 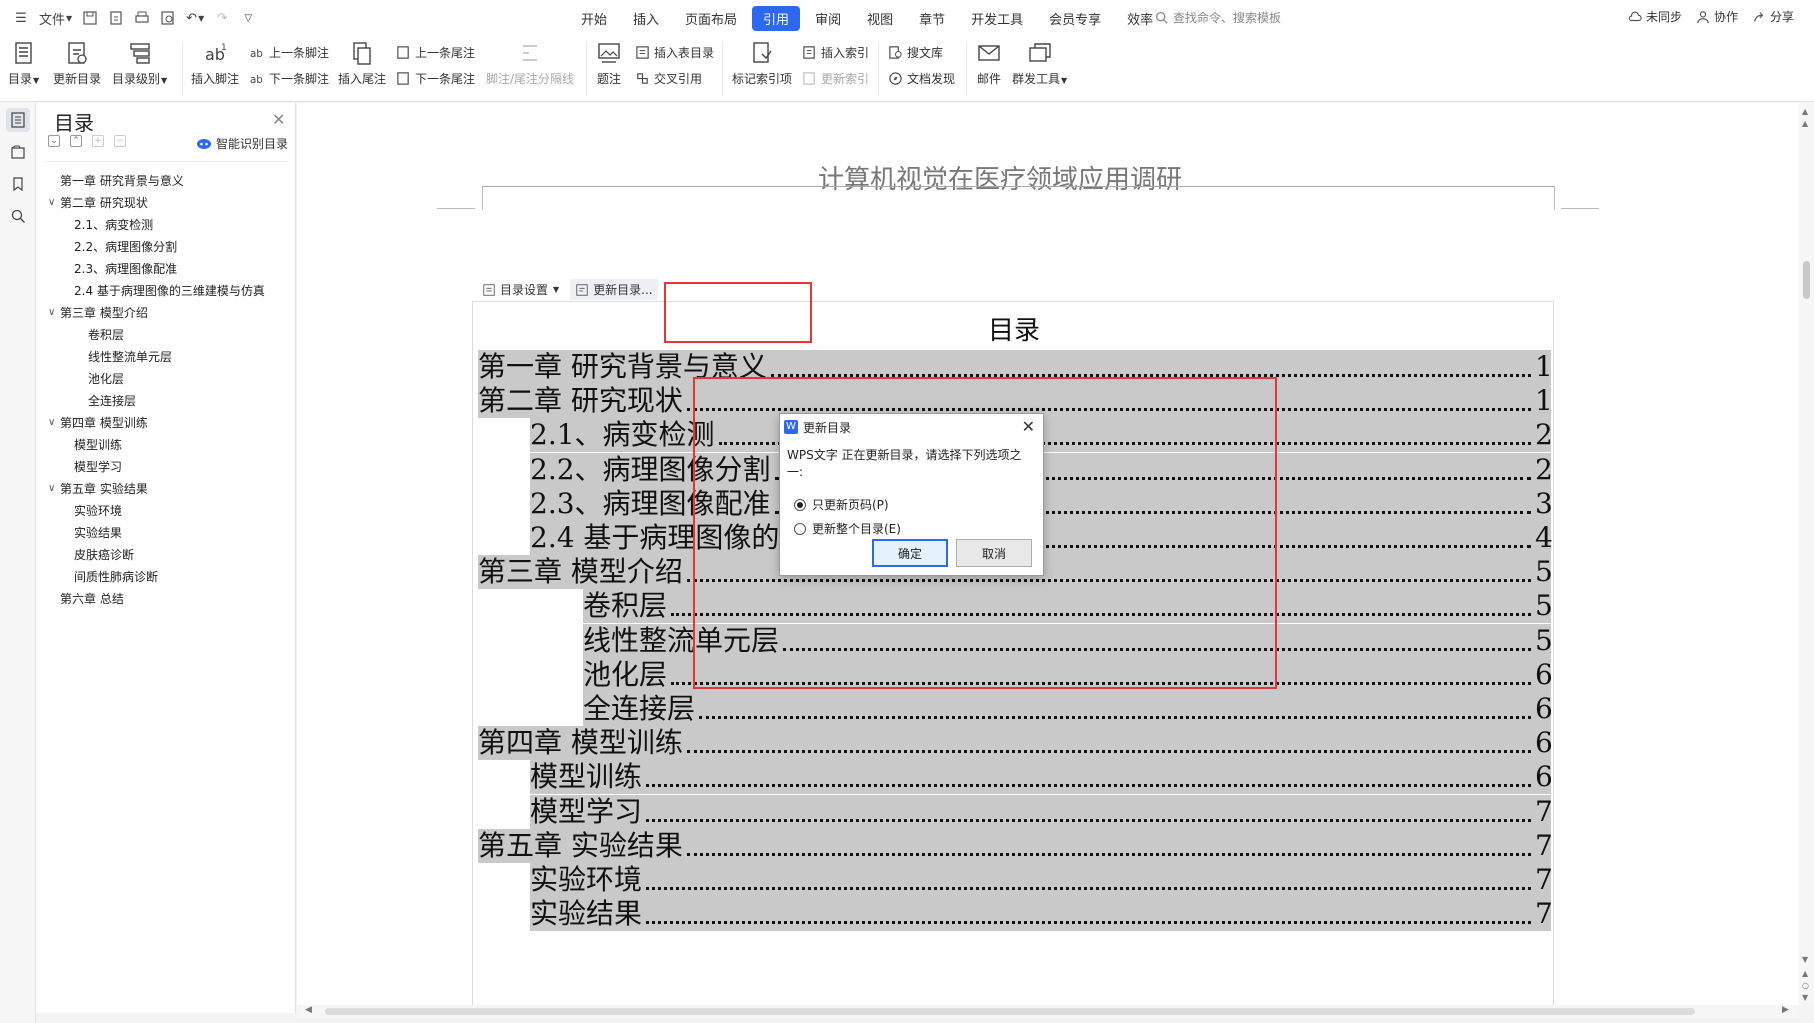 I want to click on remove-heading-icon: −, so click(x=120, y=141).